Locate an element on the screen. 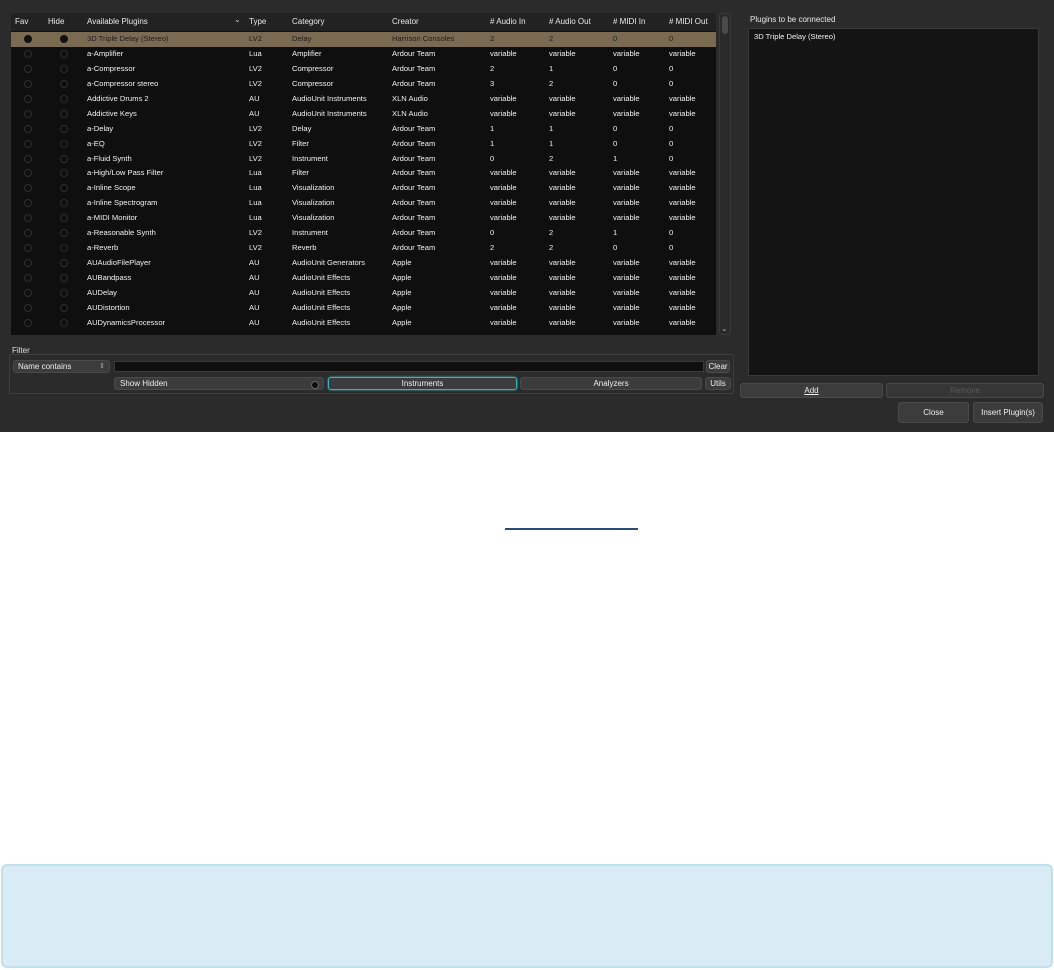 This screenshot has width=1054, height=970. plugin-audio-in: variable is located at coordinates (503, 98).